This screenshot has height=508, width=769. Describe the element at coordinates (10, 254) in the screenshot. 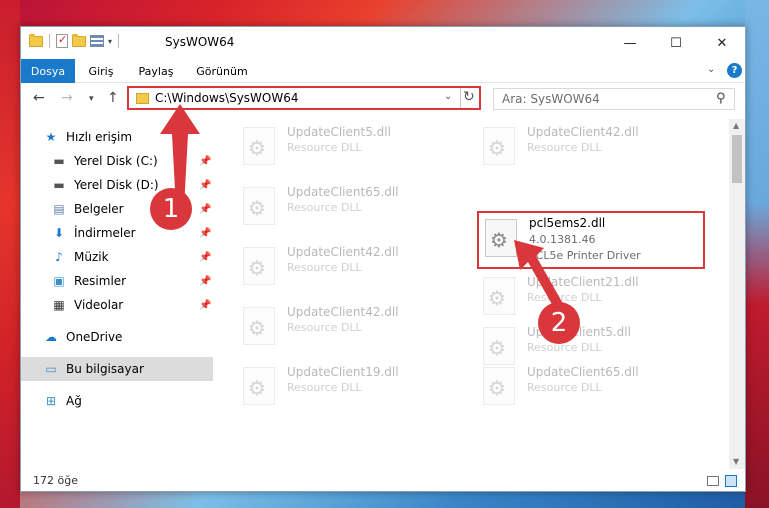

I see `desktop-background-left` at that location.